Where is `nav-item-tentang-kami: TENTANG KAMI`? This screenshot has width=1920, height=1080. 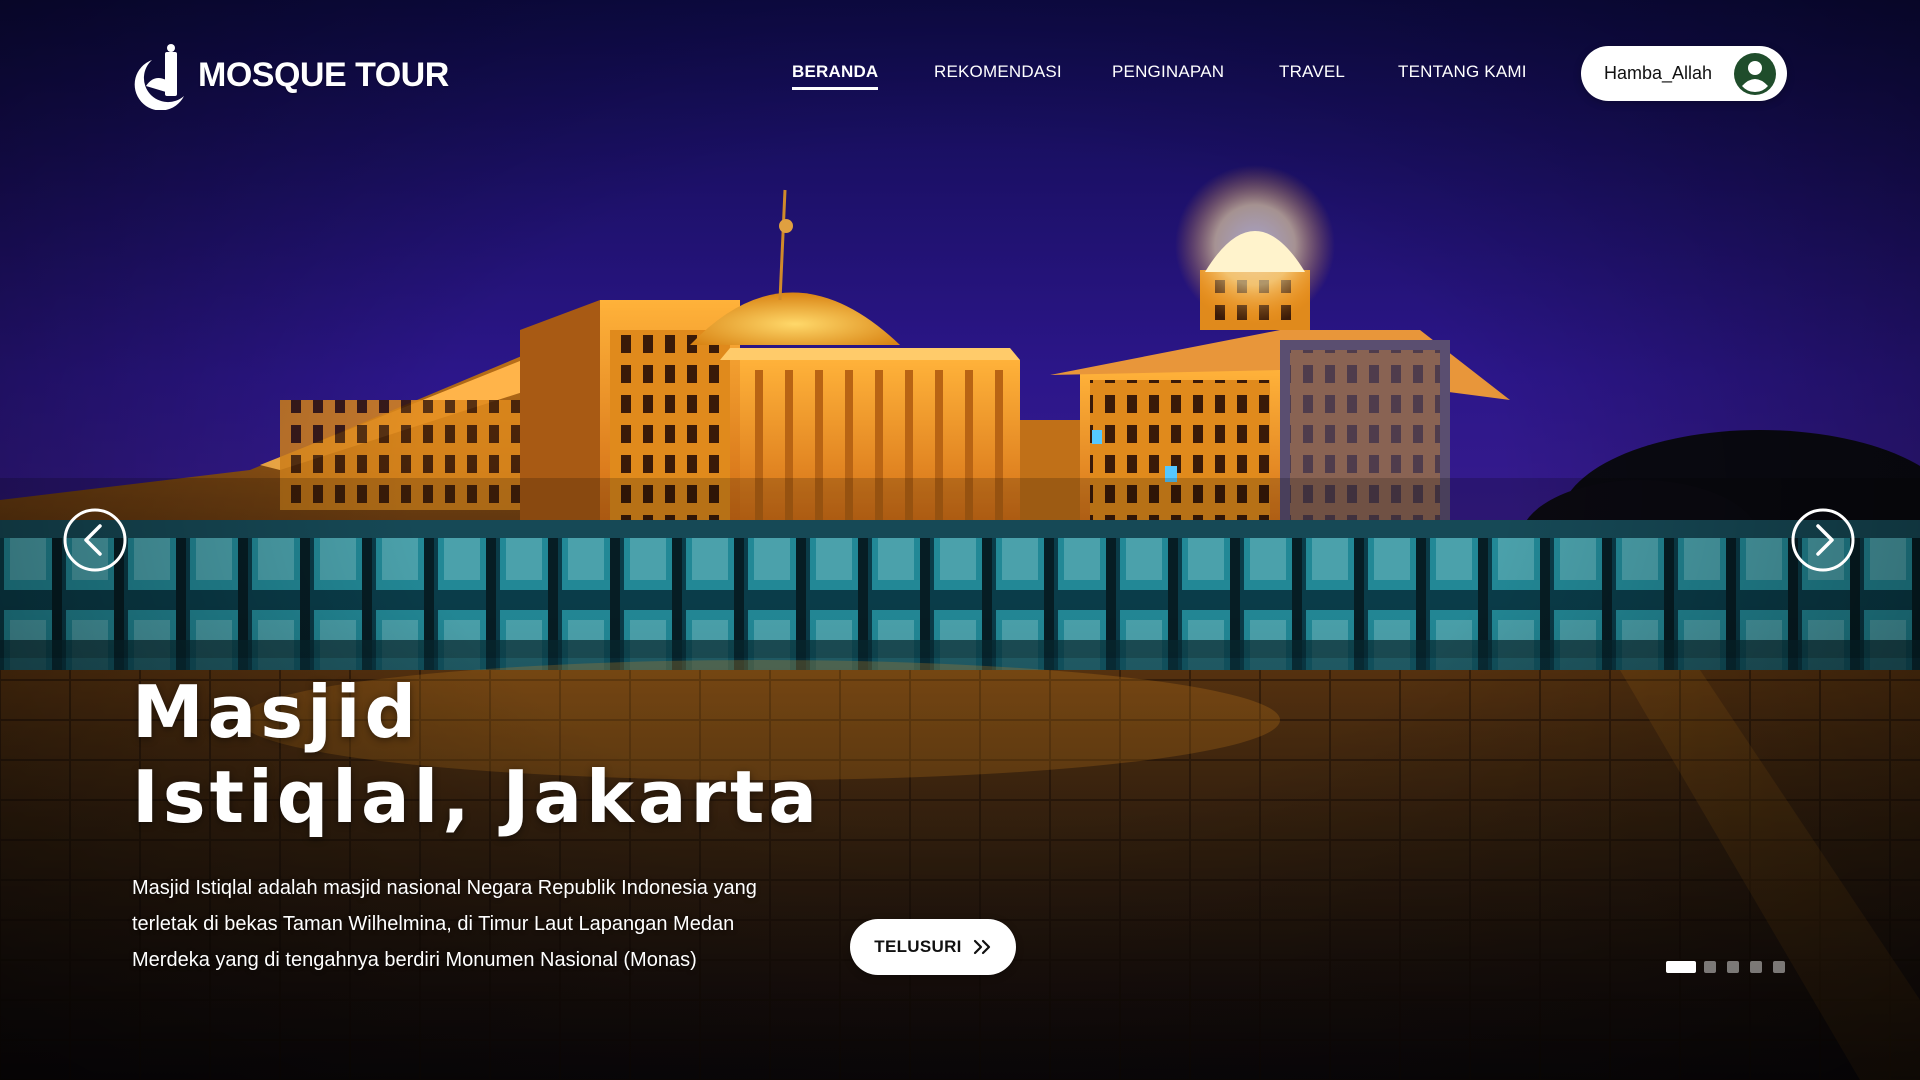 nav-item-tentang-kami: TENTANG KAMI is located at coordinates (1462, 72).